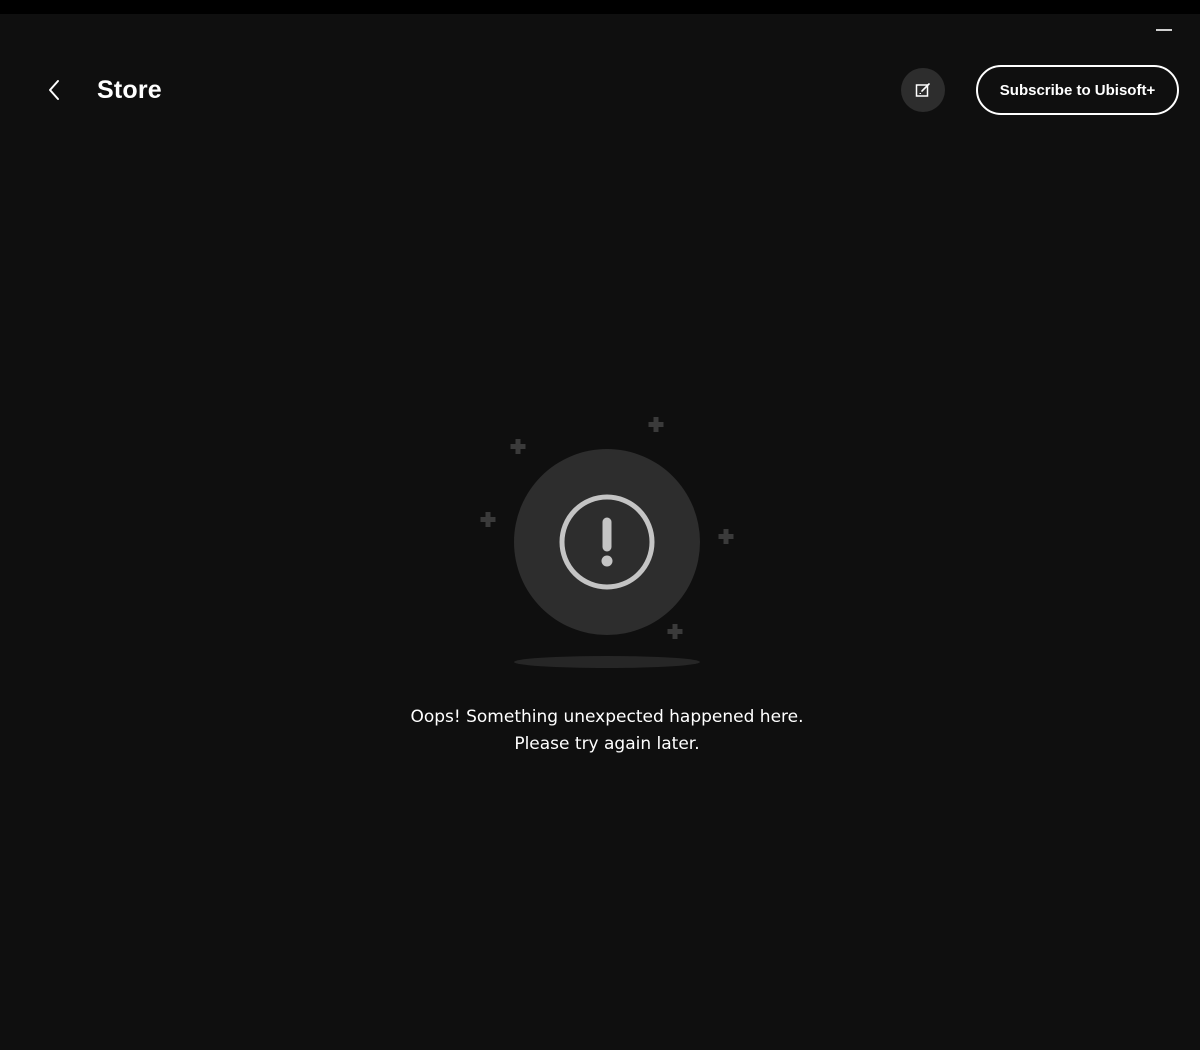  What do you see at coordinates (129, 90) in the screenshot?
I see `page-title: Store` at bounding box center [129, 90].